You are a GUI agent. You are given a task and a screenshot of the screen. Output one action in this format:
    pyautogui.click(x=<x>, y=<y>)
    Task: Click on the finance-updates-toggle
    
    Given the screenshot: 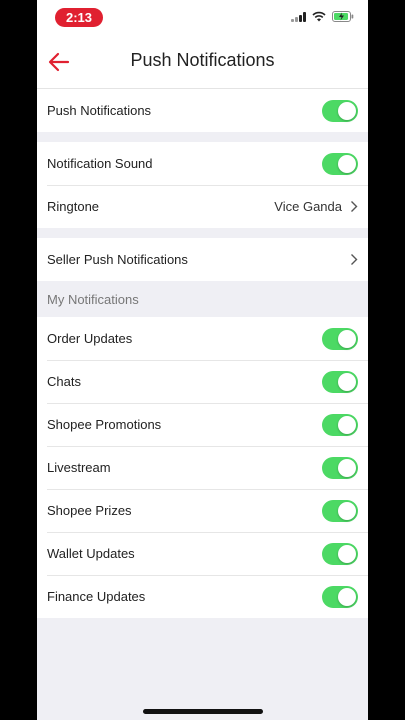 What is the action you would take?
    pyautogui.click(x=340, y=596)
    